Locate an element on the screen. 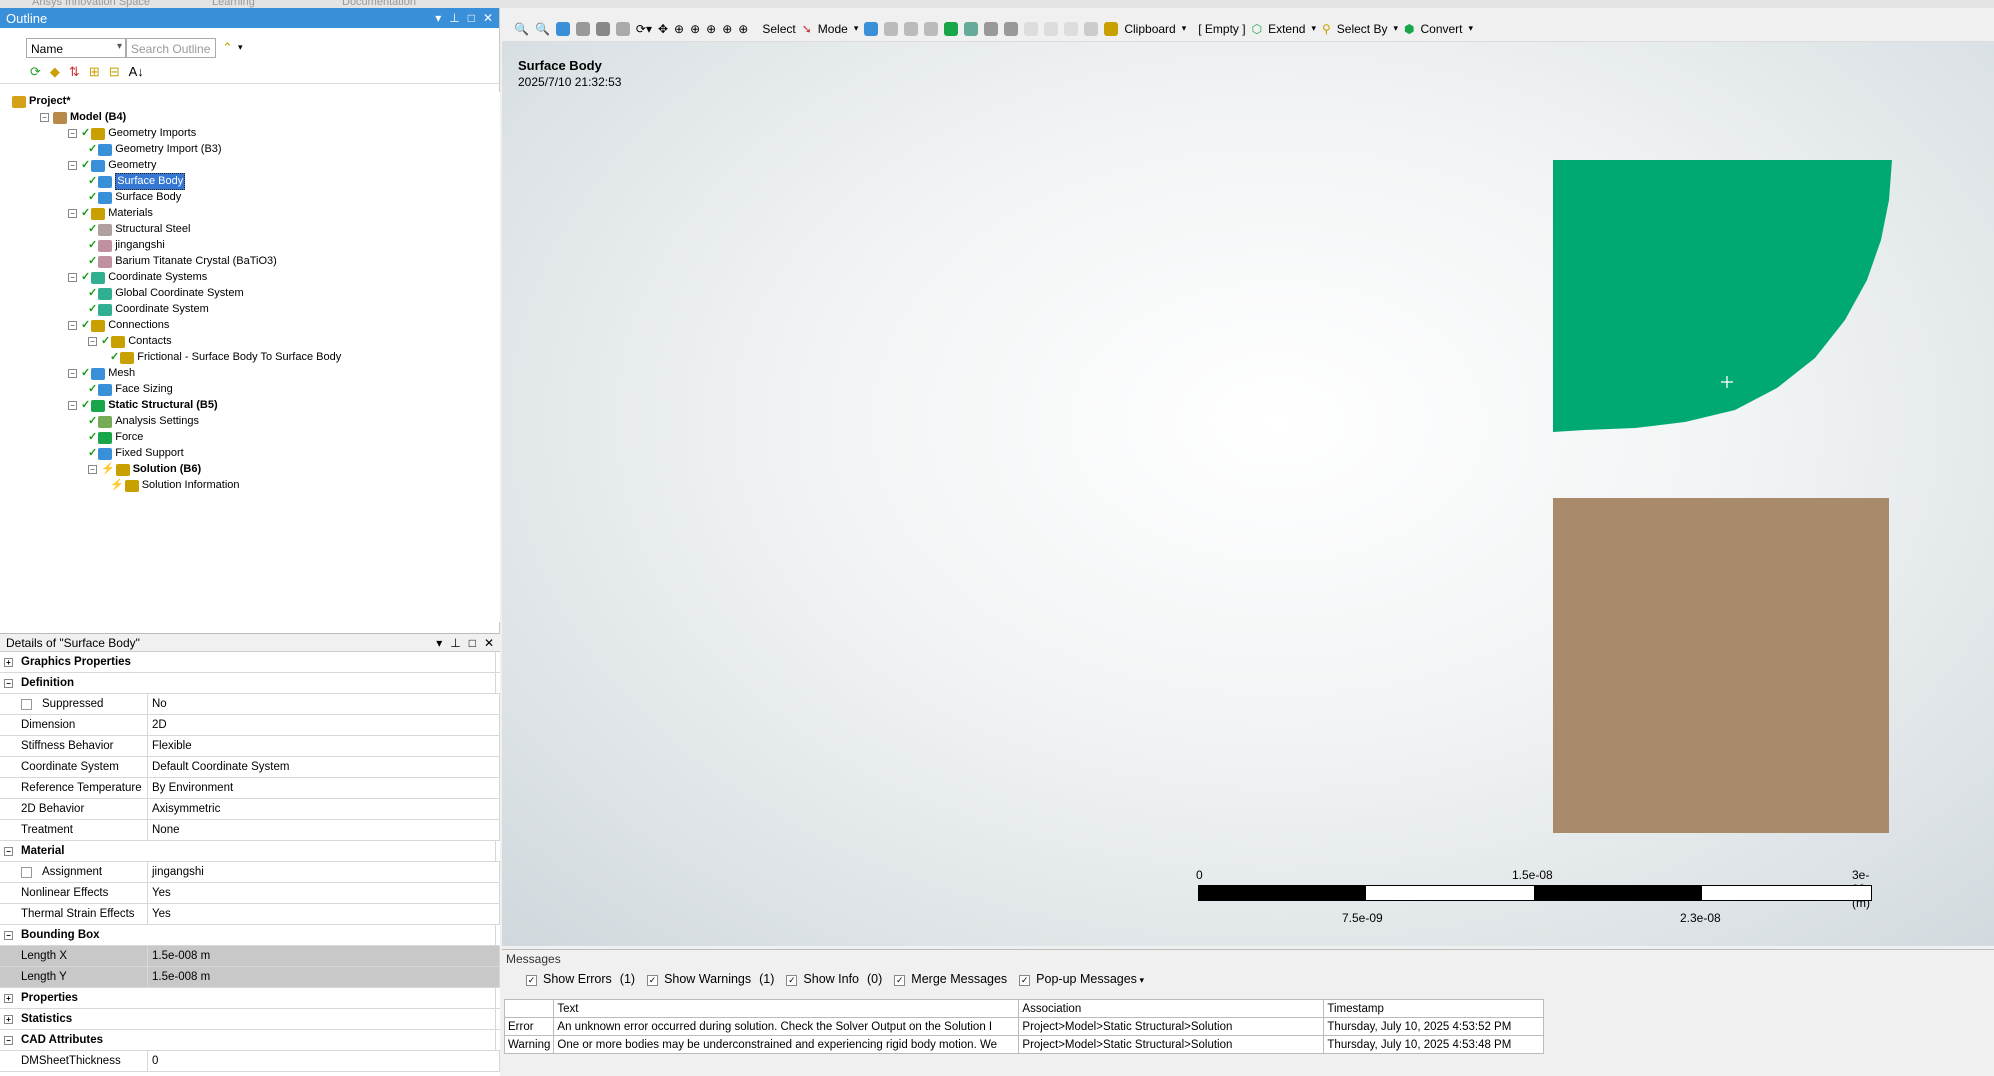 This screenshot has height=1076, width=1994. chart-icon is located at coordinates (1091, 28).